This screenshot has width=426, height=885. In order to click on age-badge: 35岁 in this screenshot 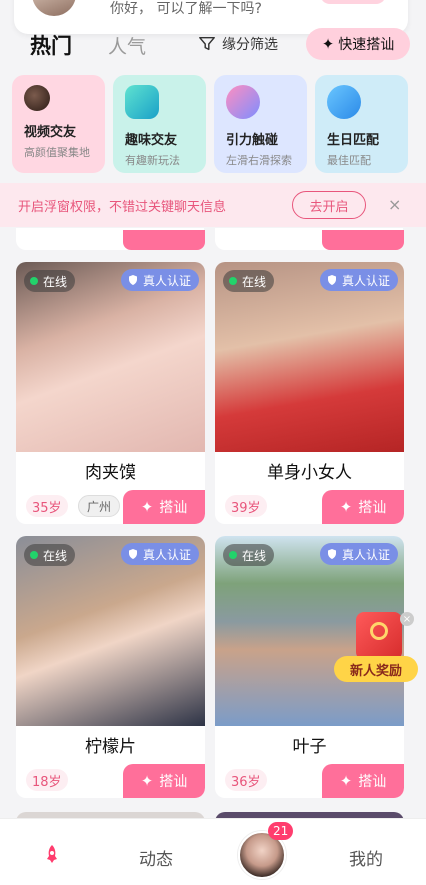, I will do `click(47, 506)`.